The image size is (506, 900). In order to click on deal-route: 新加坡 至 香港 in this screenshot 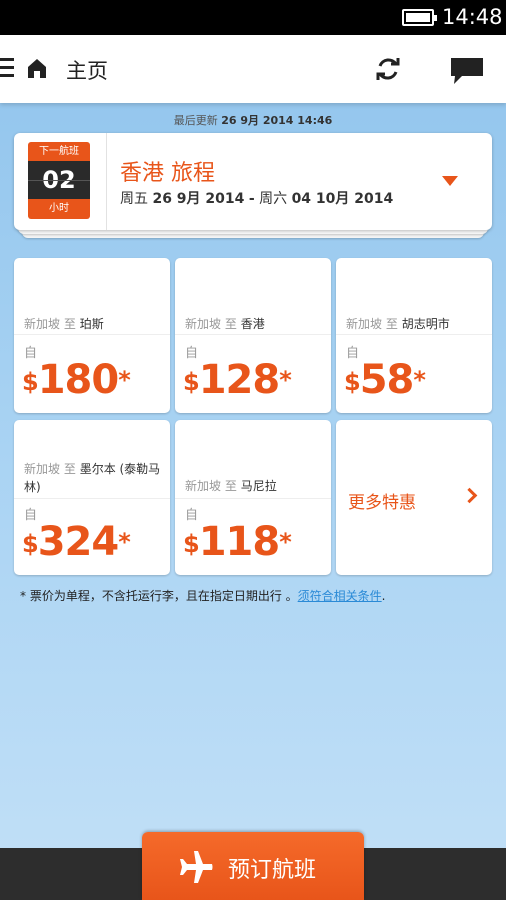, I will do `click(255, 324)`.